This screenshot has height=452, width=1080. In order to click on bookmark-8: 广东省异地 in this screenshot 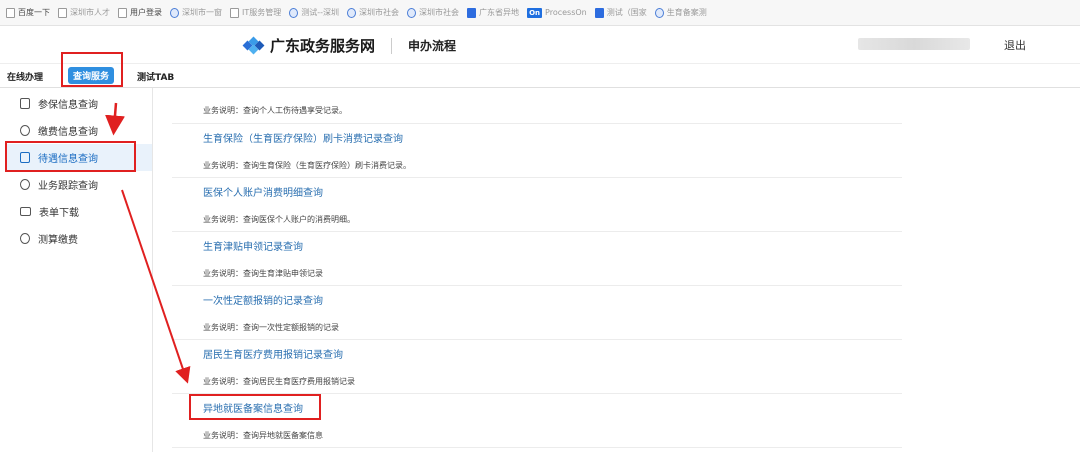, I will do `click(493, 12)`.